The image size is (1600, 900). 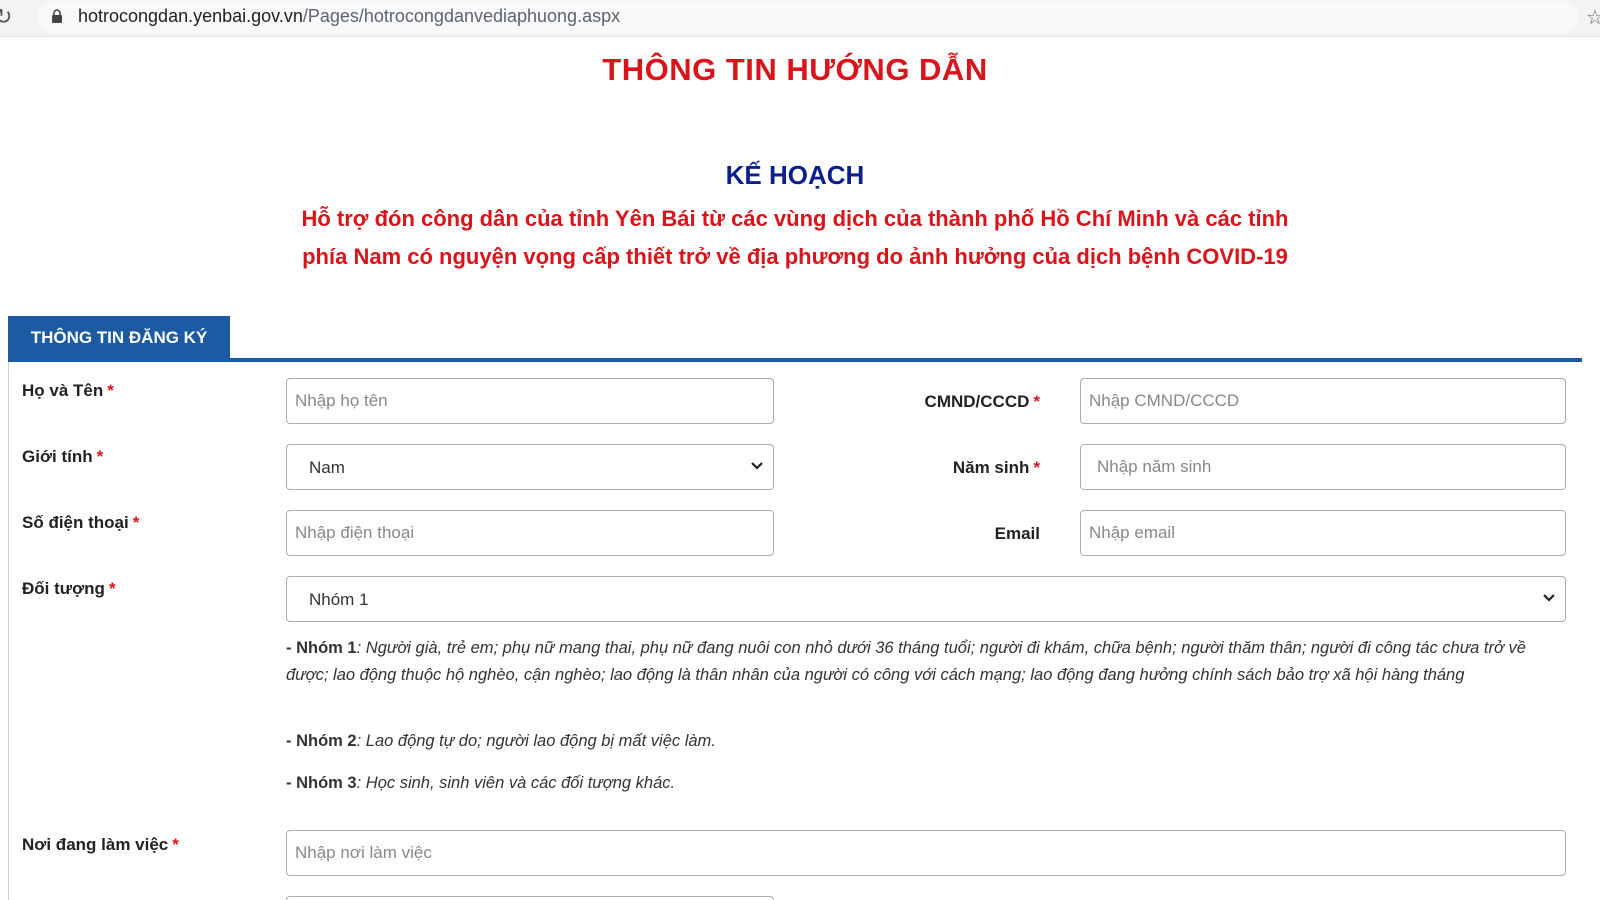 What do you see at coordinates (991, 467) in the screenshot?
I see `birth-year-label-text: Năm sinh` at bounding box center [991, 467].